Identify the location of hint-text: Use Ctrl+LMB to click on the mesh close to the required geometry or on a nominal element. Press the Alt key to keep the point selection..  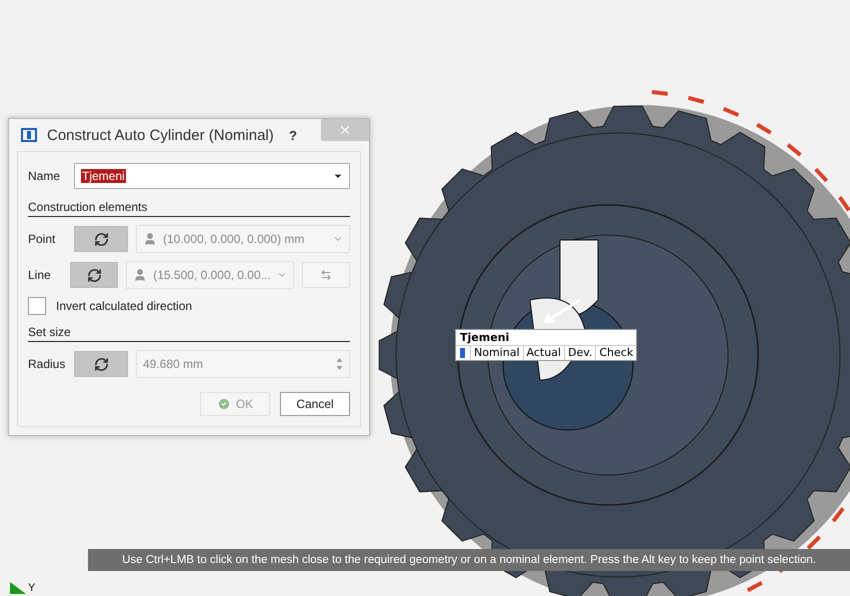
(469, 560).